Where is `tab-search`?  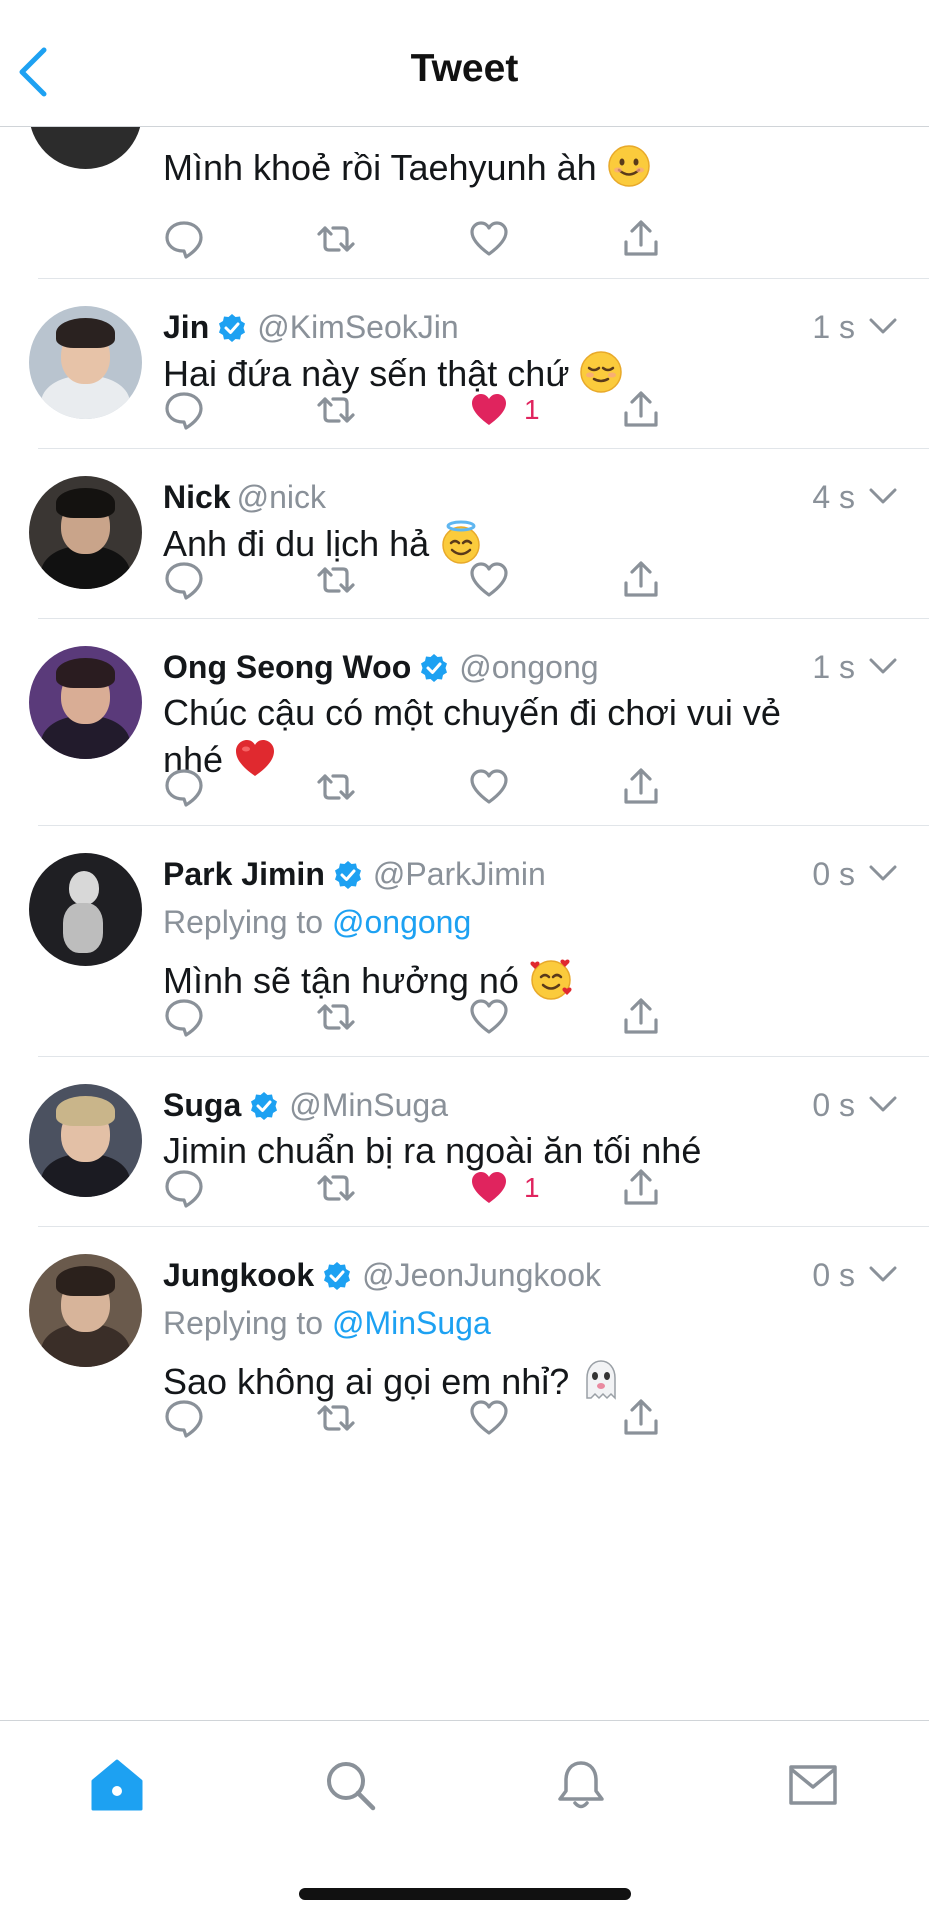 tab-search is located at coordinates (350, 1785).